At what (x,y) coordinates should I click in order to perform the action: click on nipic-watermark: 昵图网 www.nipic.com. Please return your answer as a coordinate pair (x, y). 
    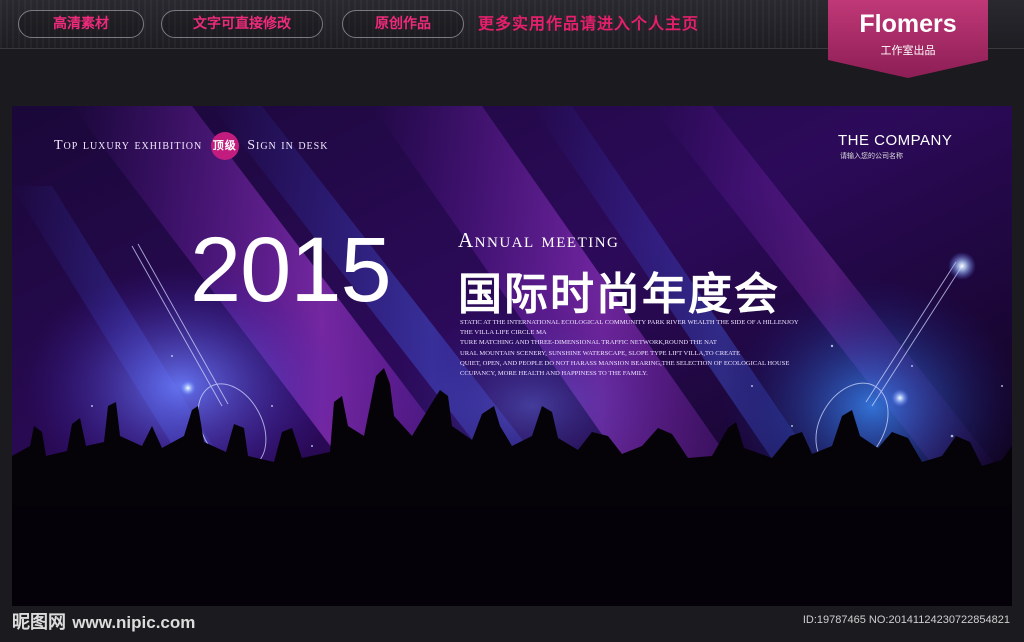
    Looking at the image, I should click on (103, 621).